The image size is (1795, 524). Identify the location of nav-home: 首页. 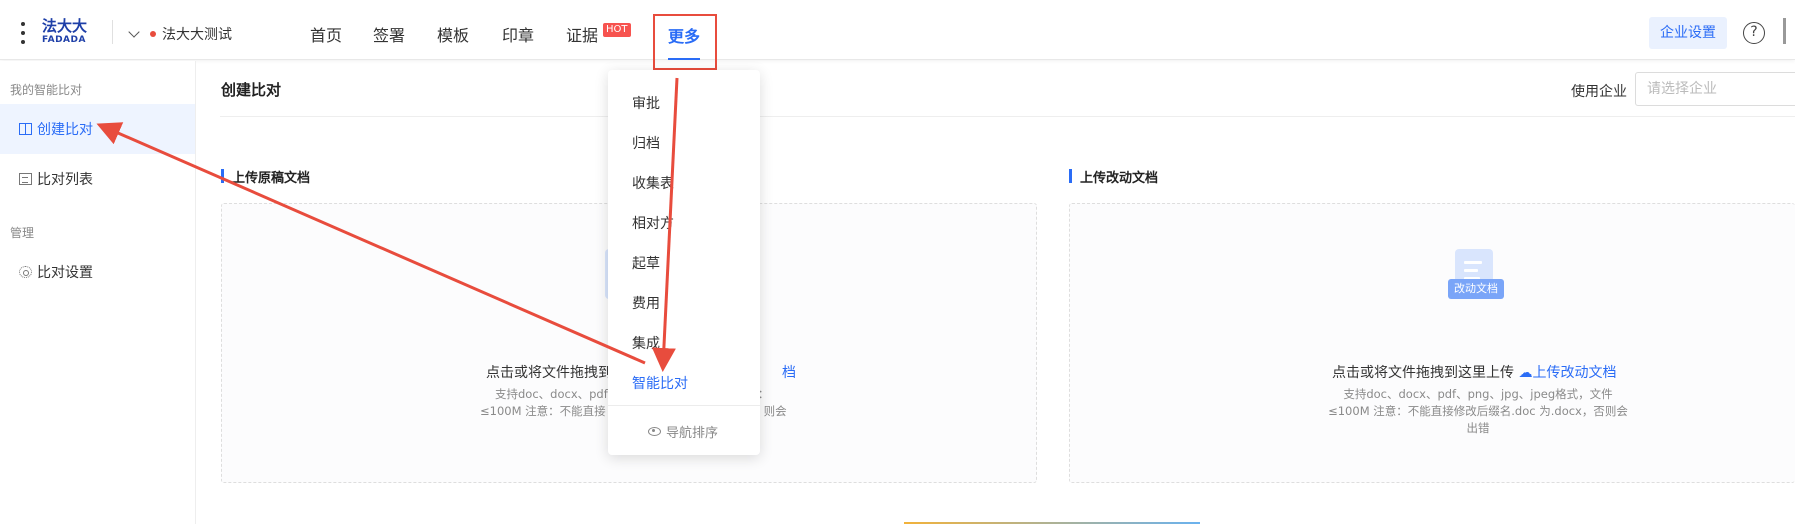
(326, 34).